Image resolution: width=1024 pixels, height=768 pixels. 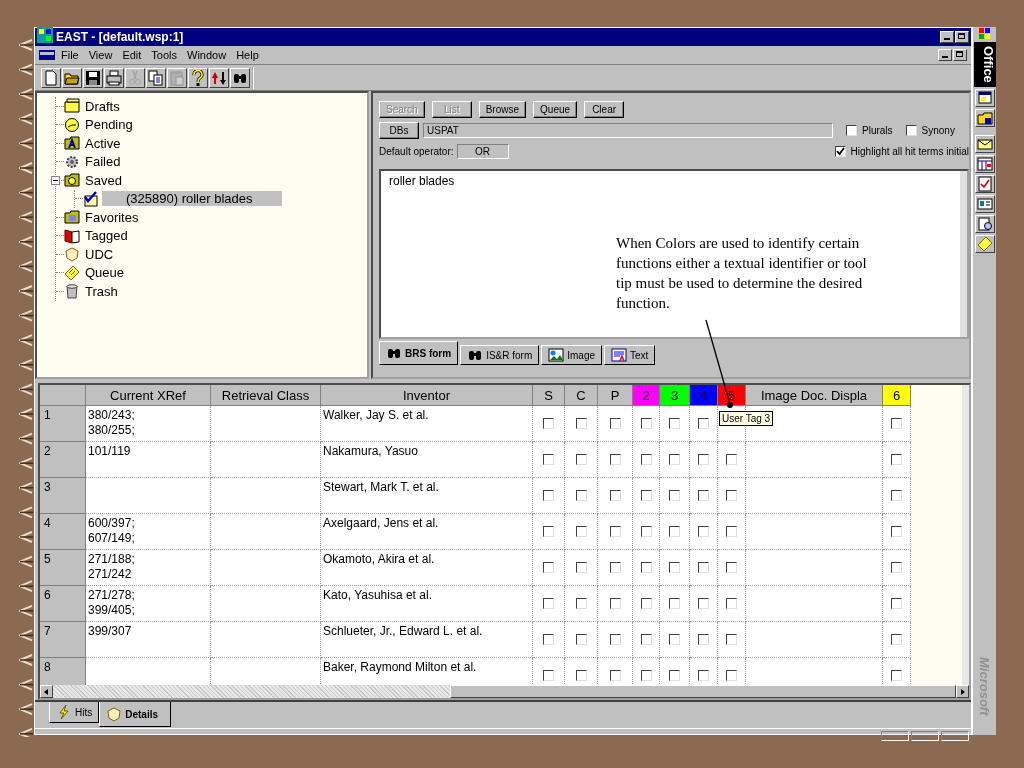 What do you see at coordinates (106, 236) in the screenshot?
I see `tree-item: Tagged` at bounding box center [106, 236].